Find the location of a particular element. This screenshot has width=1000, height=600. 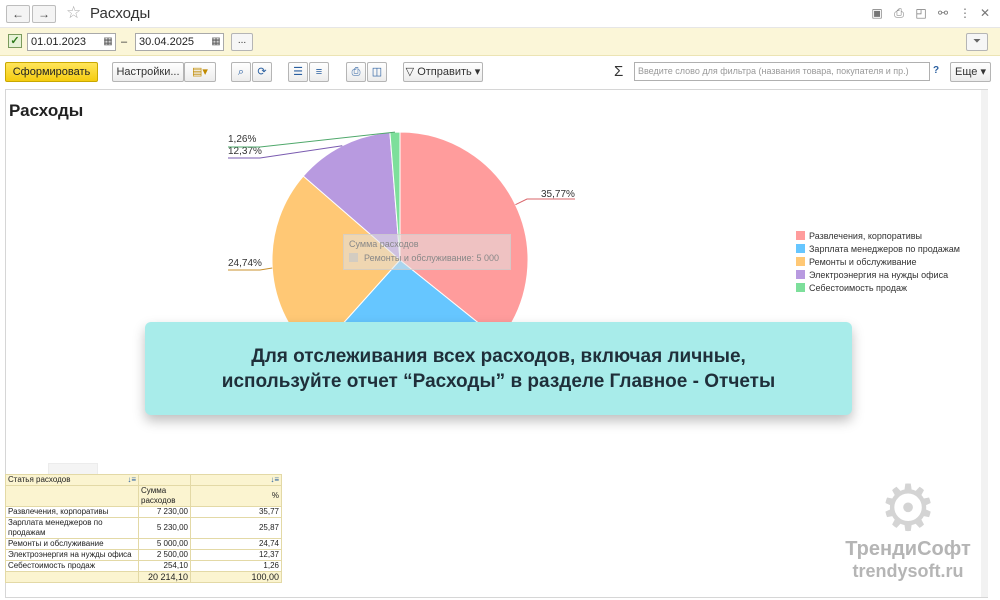

watermark: ⚙ ТрендиСофт trendysoft.ru is located at coordinates (908, 529).